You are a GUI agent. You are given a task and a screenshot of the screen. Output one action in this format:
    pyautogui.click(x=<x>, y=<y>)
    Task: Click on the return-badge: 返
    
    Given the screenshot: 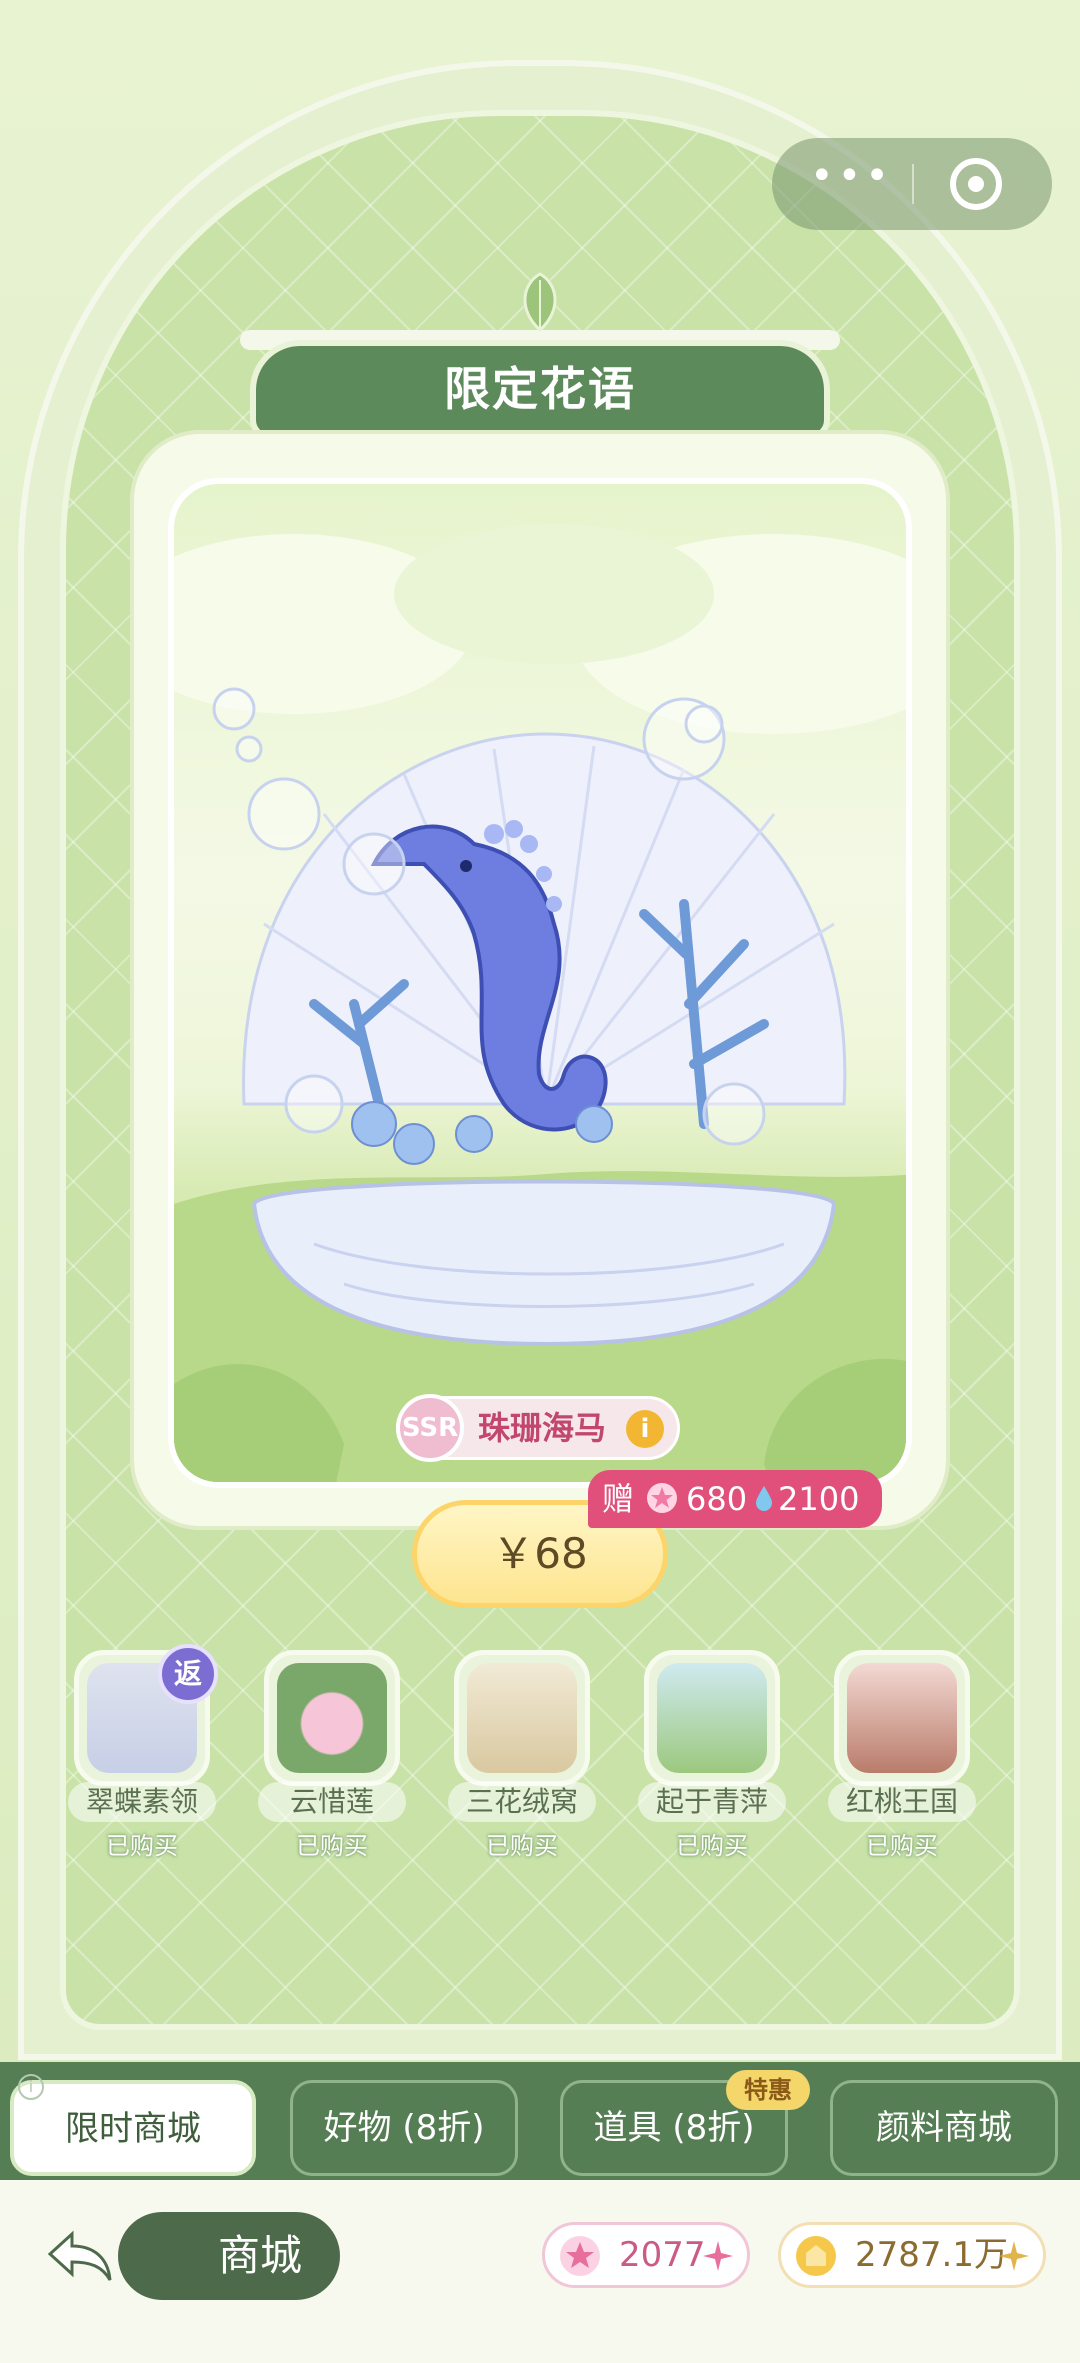 What is the action you would take?
    pyautogui.click(x=188, y=1674)
    